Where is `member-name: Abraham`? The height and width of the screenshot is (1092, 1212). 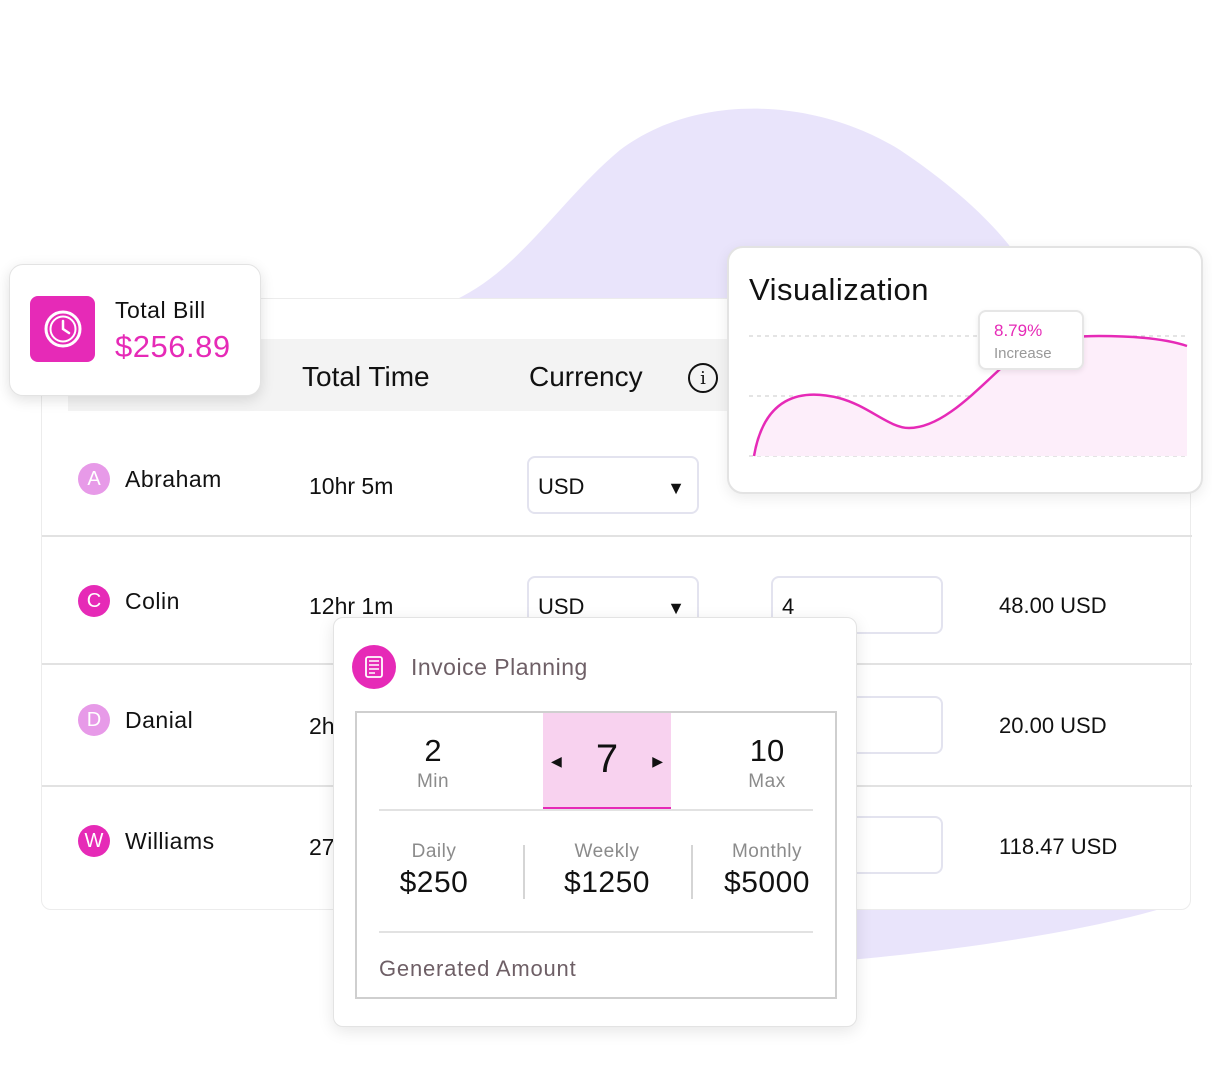 member-name: Abraham is located at coordinates (173, 479).